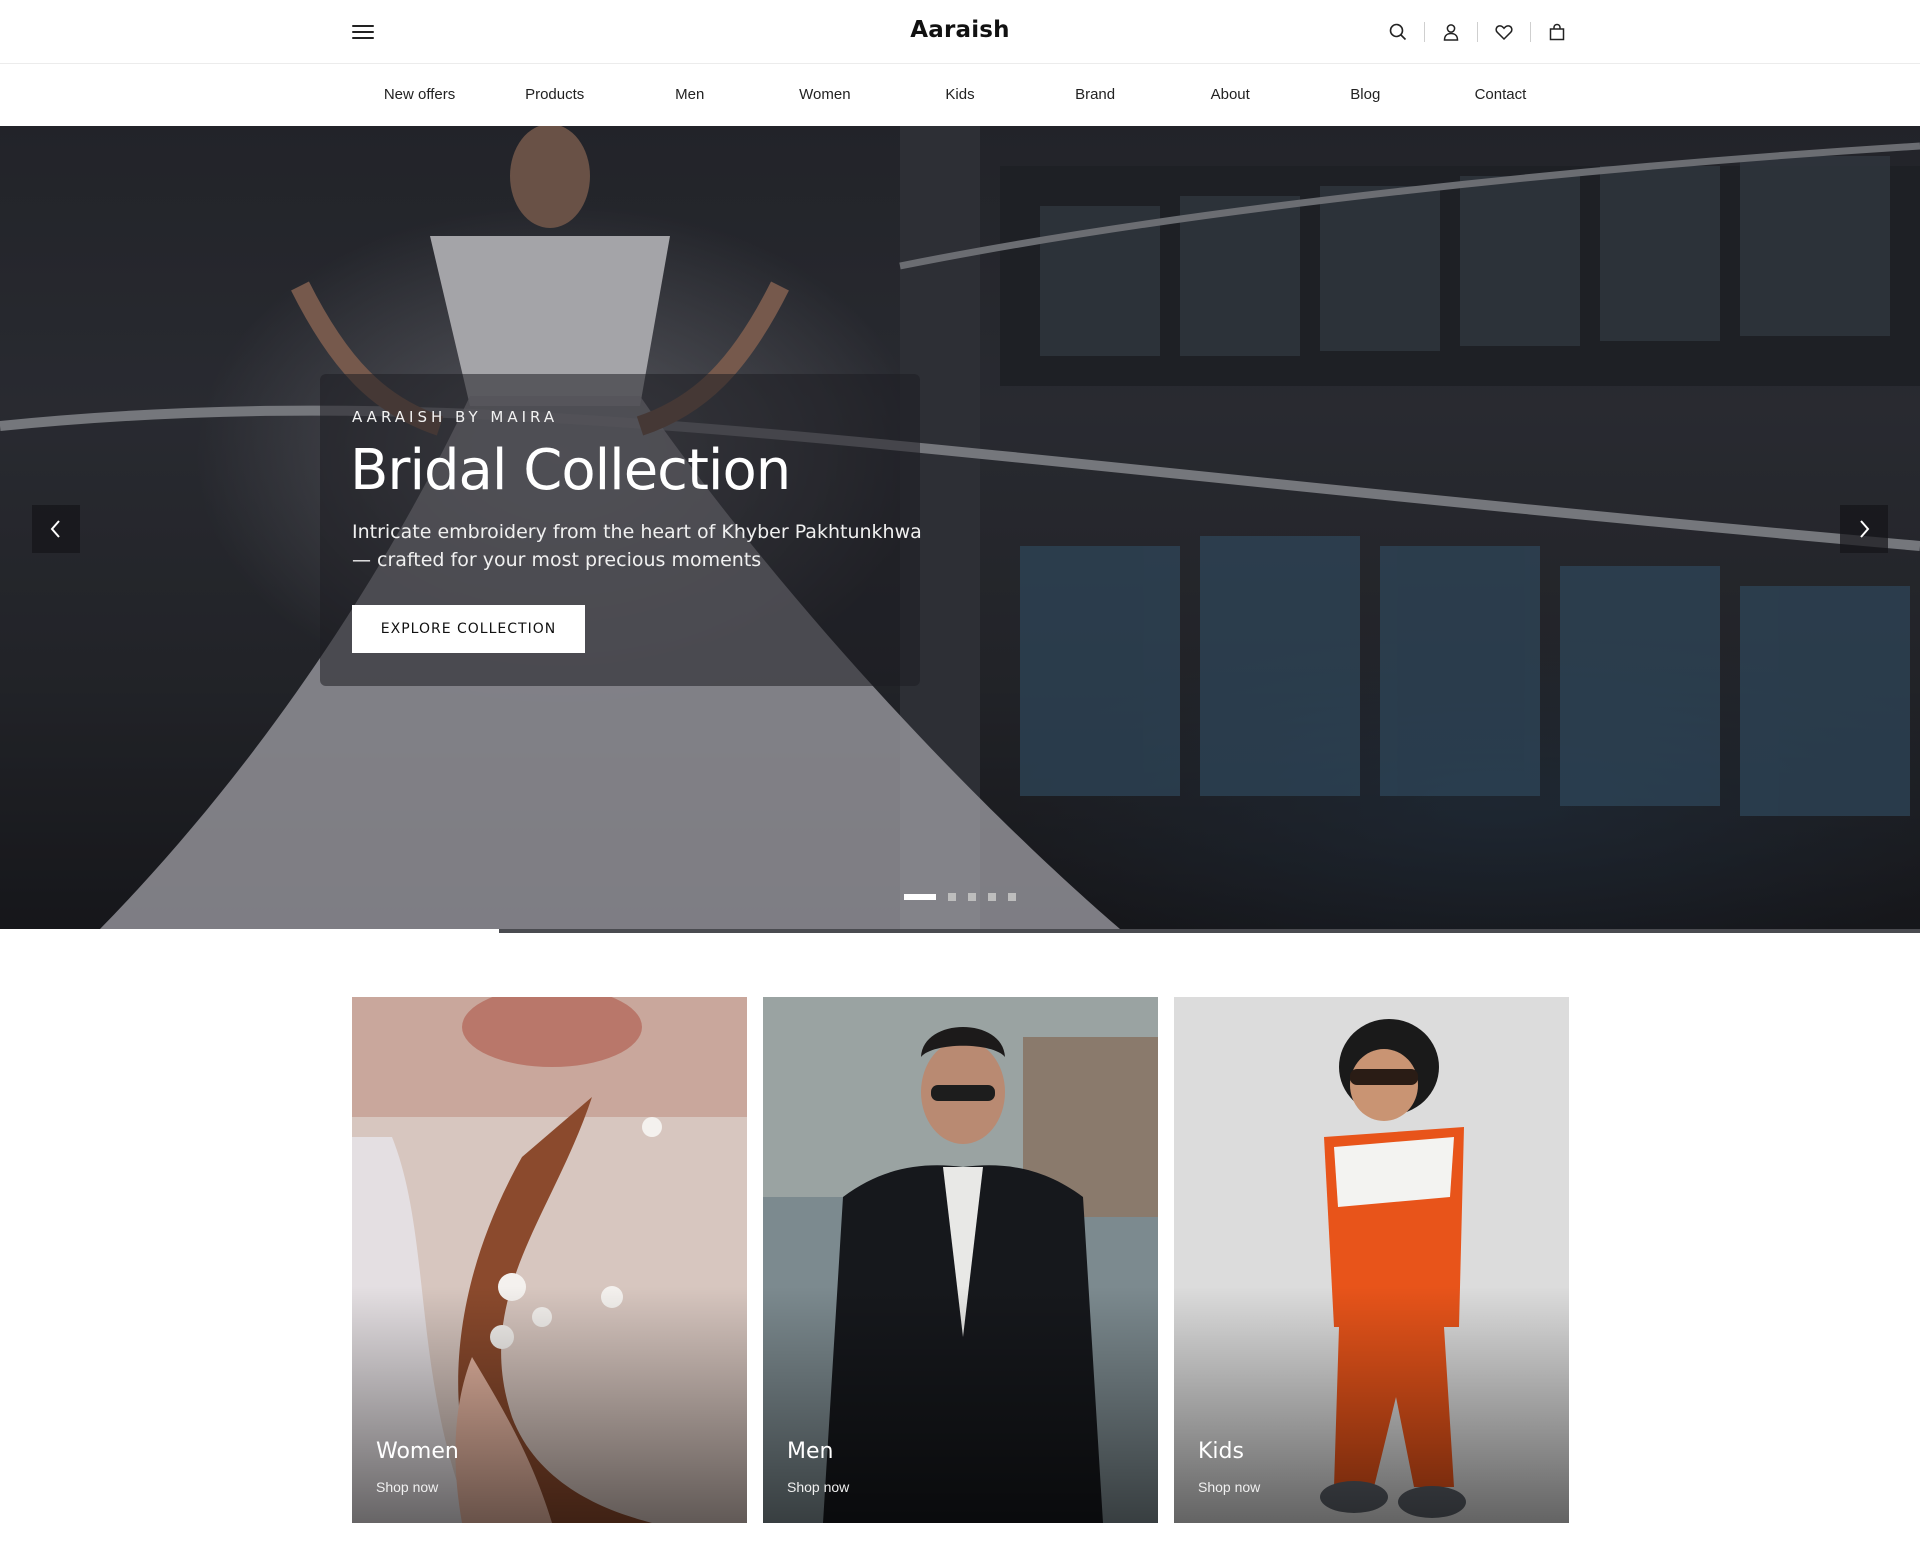 Image resolution: width=1920 pixels, height=1555 pixels. Describe the element at coordinates (1451, 32) in the screenshot. I see `user-icon` at that location.